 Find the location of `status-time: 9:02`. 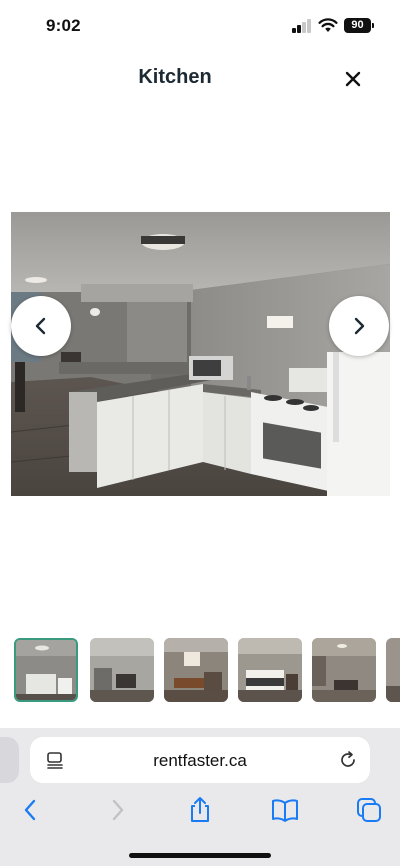

status-time: 9:02 is located at coordinates (63, 25).